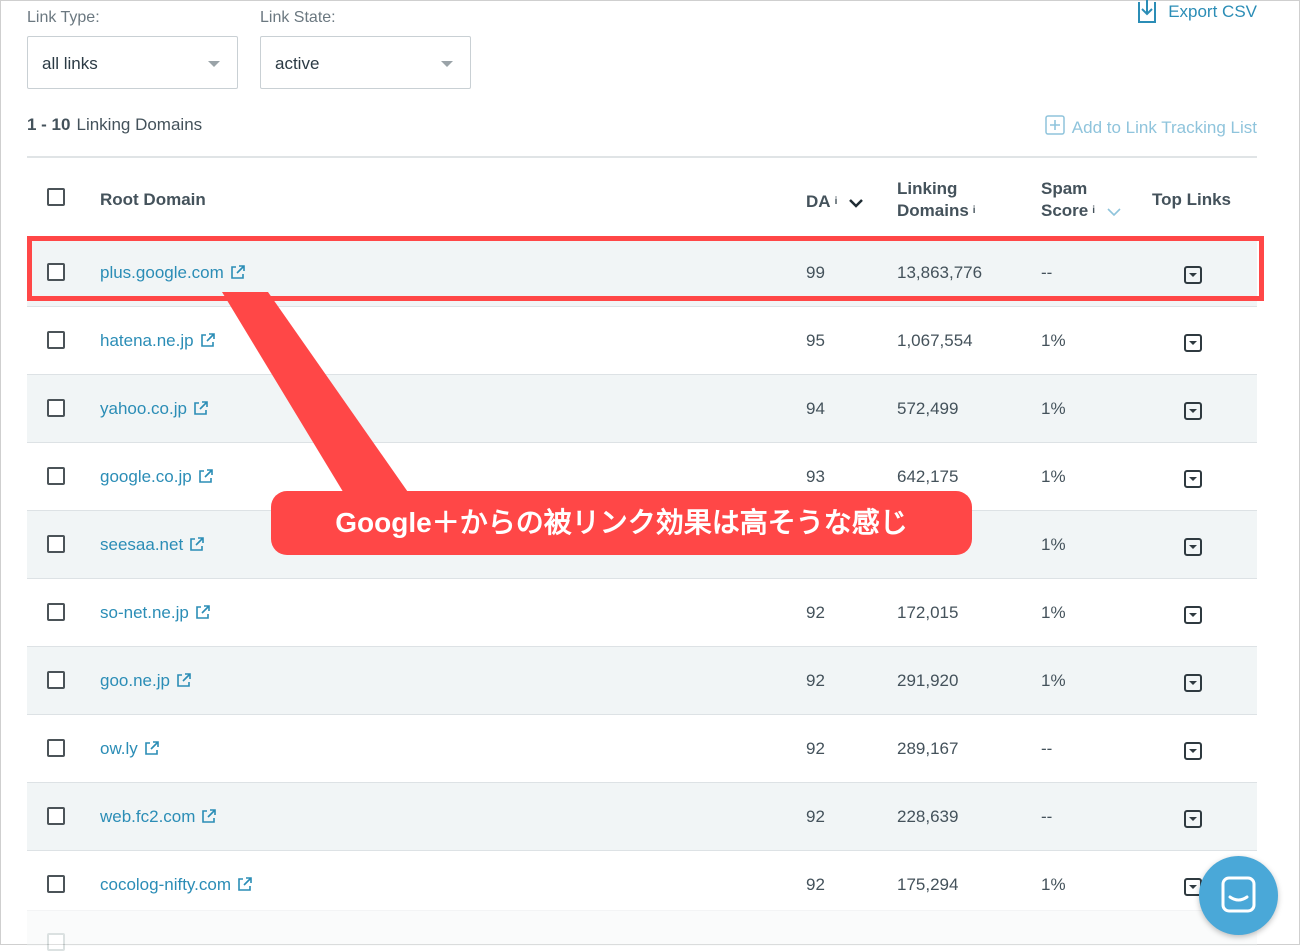 This screenshot has height=951, width=1300. Describe the element at coordinates (158, 818) in the screenshot. I see `domain-link: web.fc2.com` at that location.